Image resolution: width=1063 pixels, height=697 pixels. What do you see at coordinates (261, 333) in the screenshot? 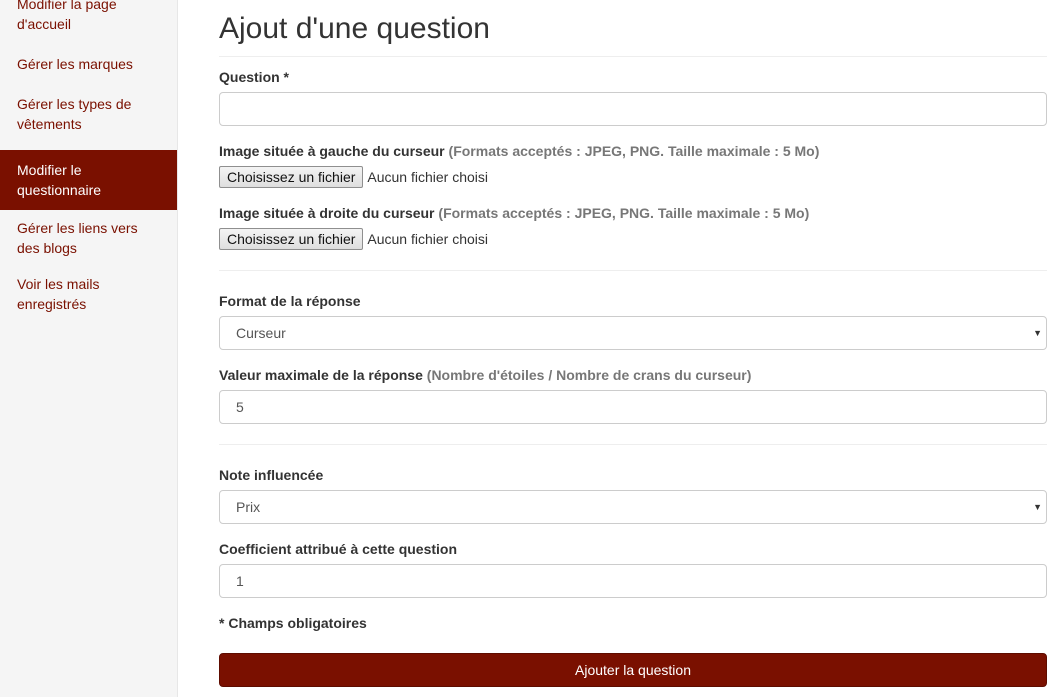
I see `format-select-value: Curseur` at bounding box center [261, 333].